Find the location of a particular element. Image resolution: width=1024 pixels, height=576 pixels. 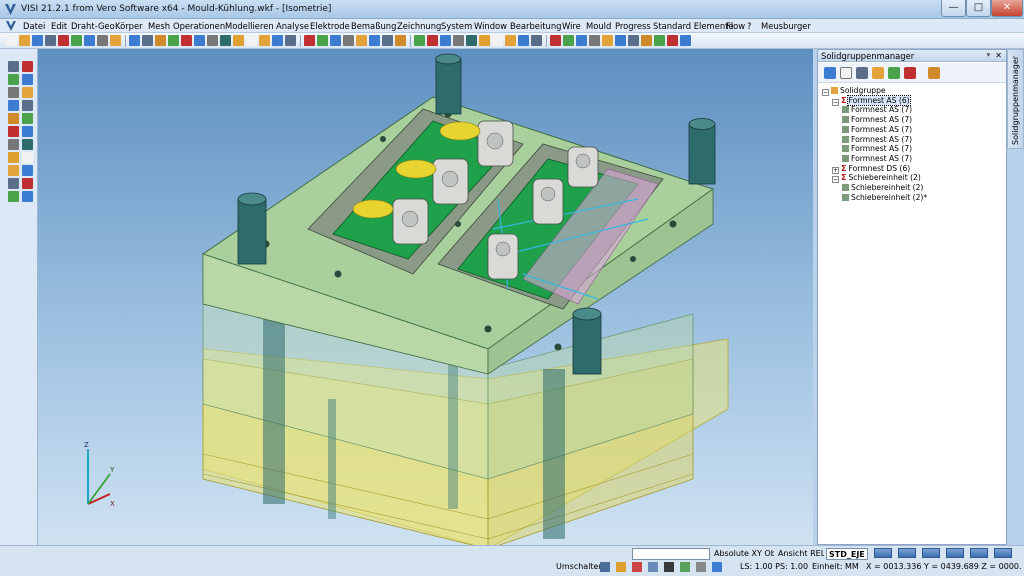

menu-system: System is located at coordinates (456, 26).